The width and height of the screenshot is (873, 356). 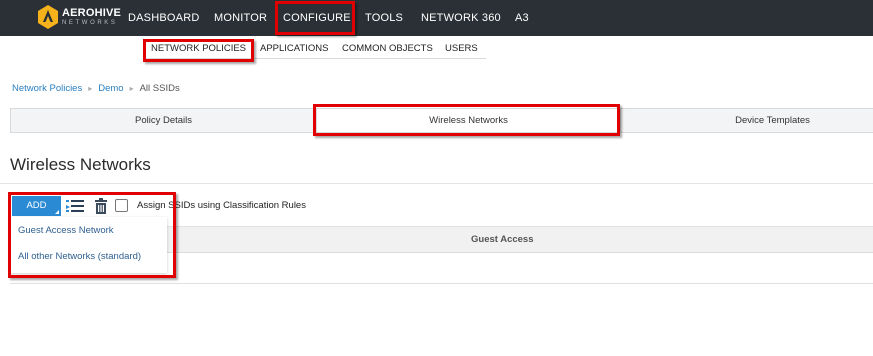 What do you see at coordinates (221, 205) in the screenshot?
I see `assign-ssids-label: Assign SSIDs using Classification Rules` at bounding box center [221, 205].